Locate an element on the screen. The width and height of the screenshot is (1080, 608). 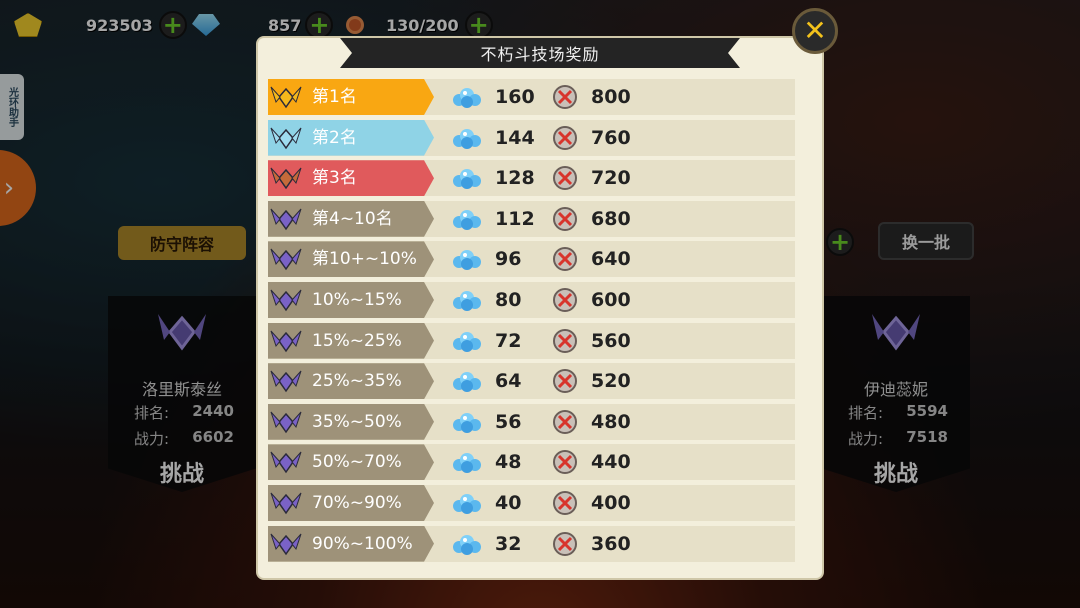
reward-row: 第1名 160 800 is located at coordinates (531, 97).